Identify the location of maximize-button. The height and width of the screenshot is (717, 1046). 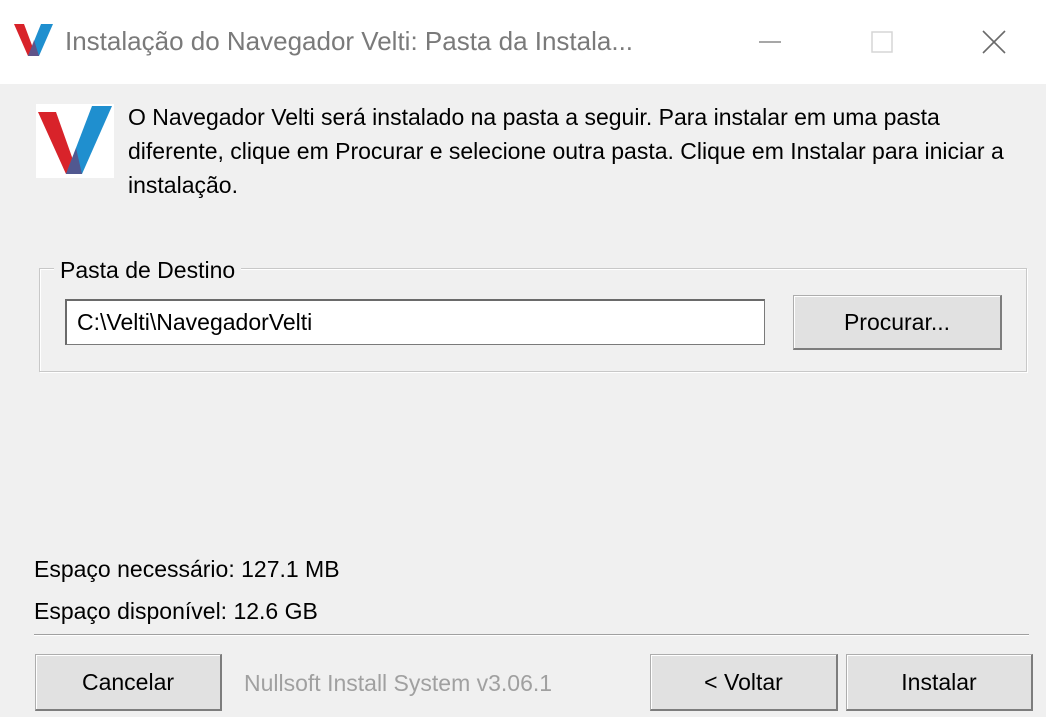
(882, 42).